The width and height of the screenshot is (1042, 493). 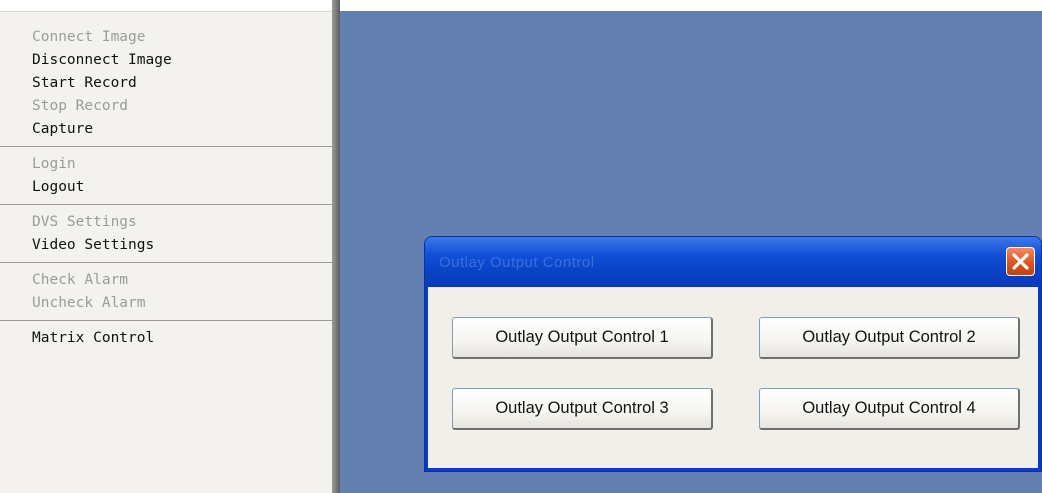 I want to click on menu-item-login: Login, so click(x=54, y=164).